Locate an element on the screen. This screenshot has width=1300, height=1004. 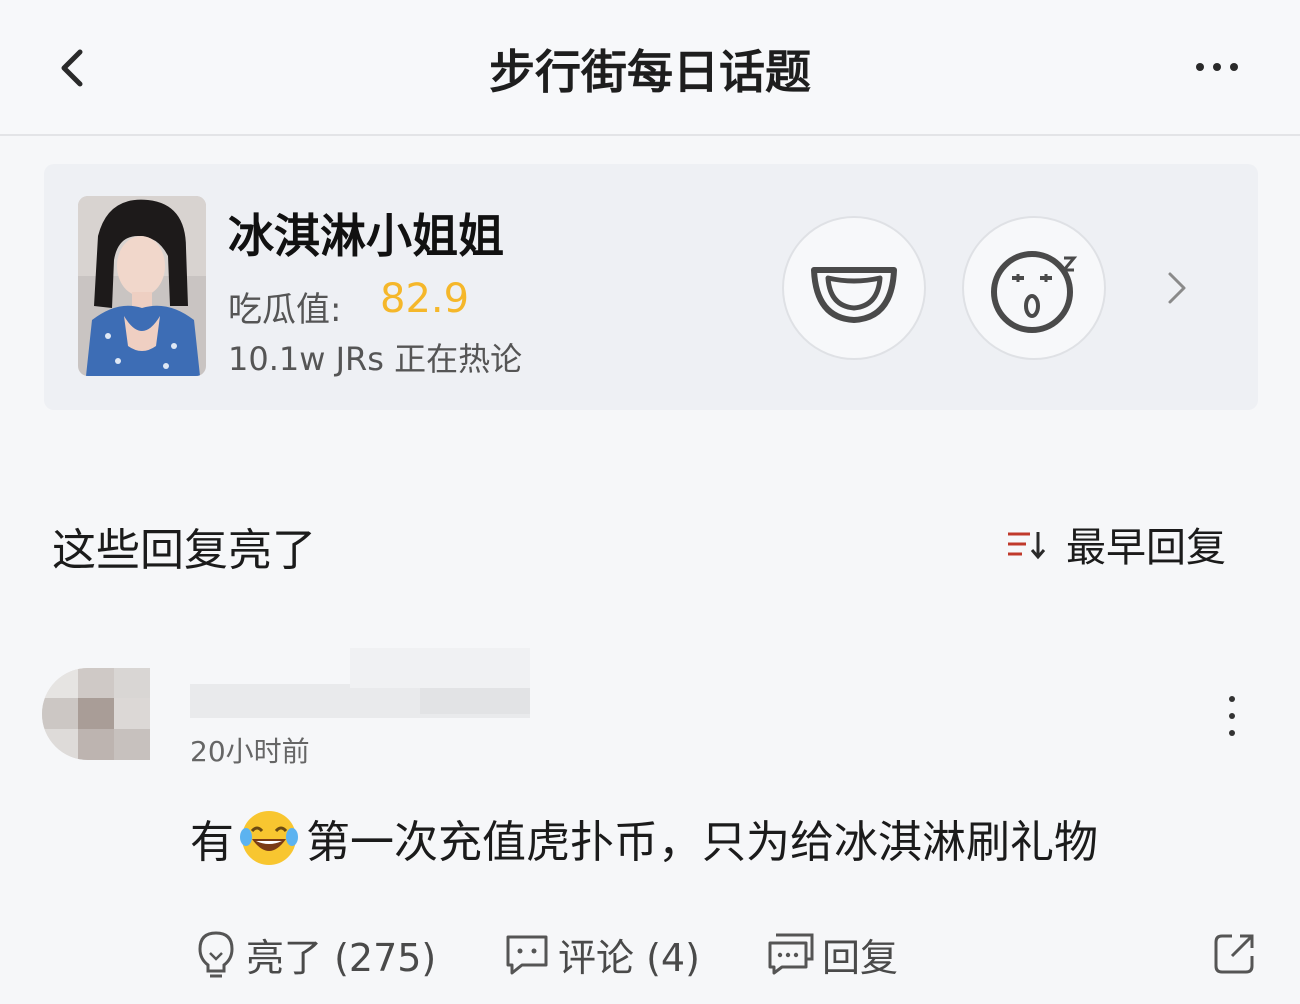
reply-text-start: 有 is located at coordinates (212, 842).